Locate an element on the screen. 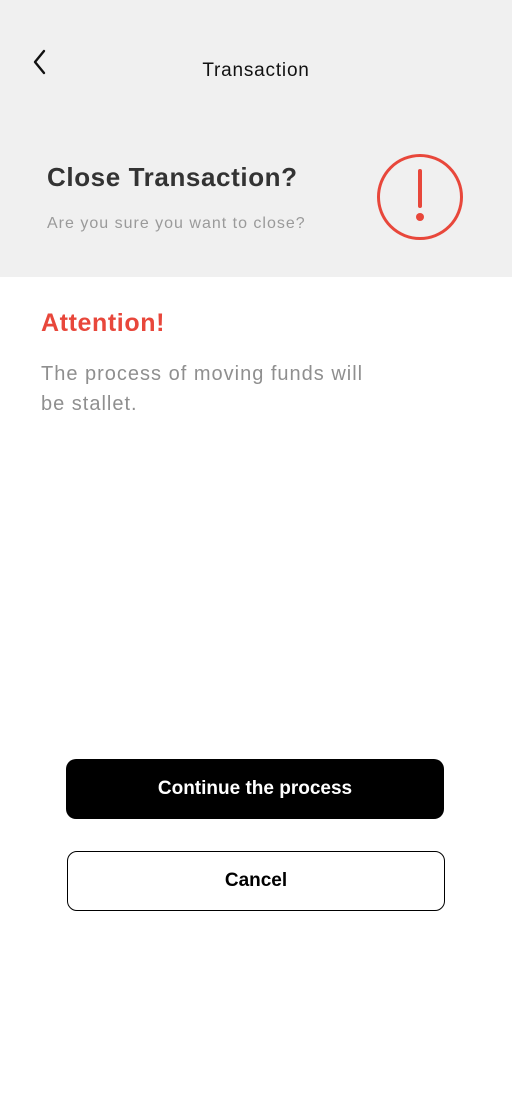 The image size is (512, 1108). dialog-subtitle: Are you sure you want to close? is located at coordinates (176, 223).